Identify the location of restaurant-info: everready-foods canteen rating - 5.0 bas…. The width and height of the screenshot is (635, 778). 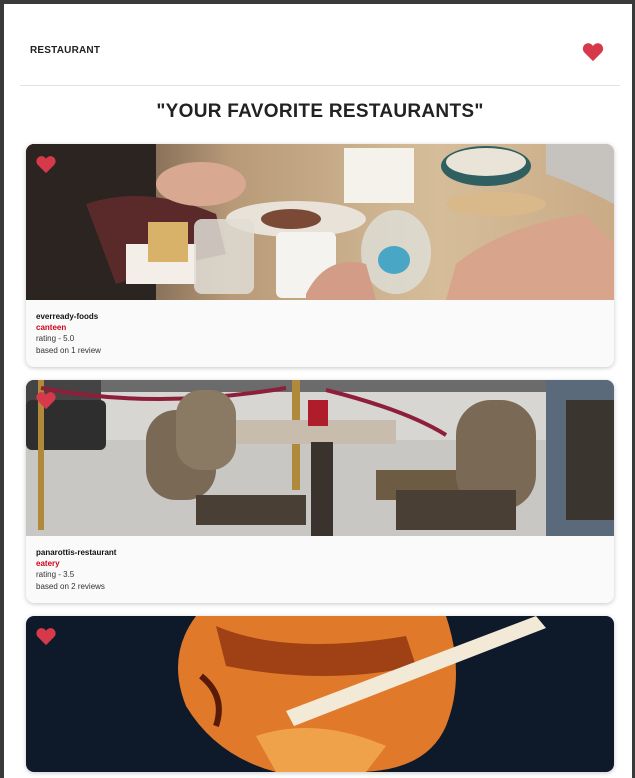
(320, 333).